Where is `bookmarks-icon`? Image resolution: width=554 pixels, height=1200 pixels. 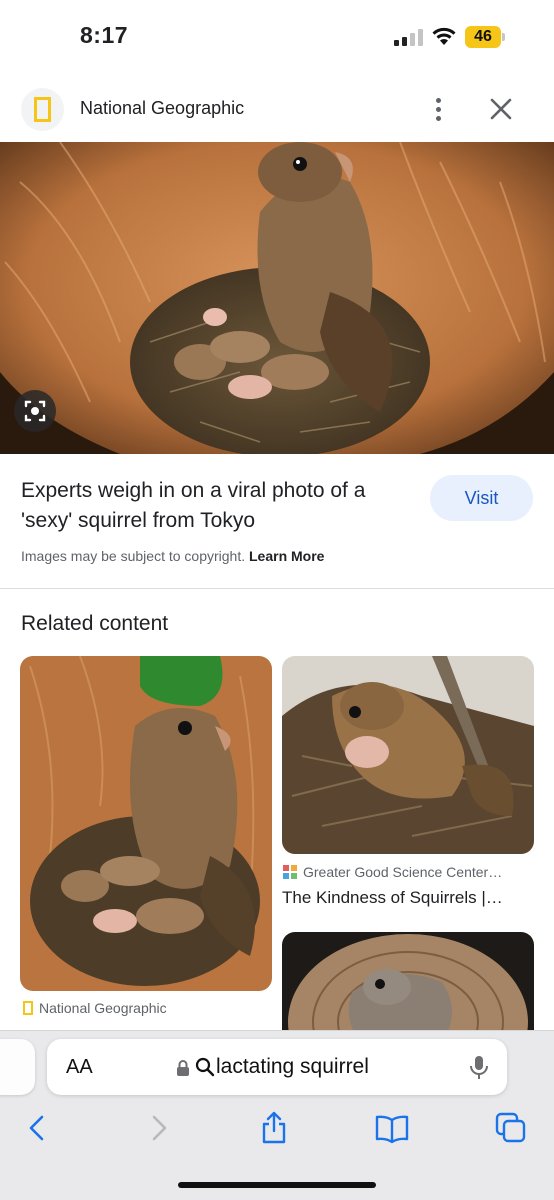
bookmarks-icon is located at coordinates (392, 1128).